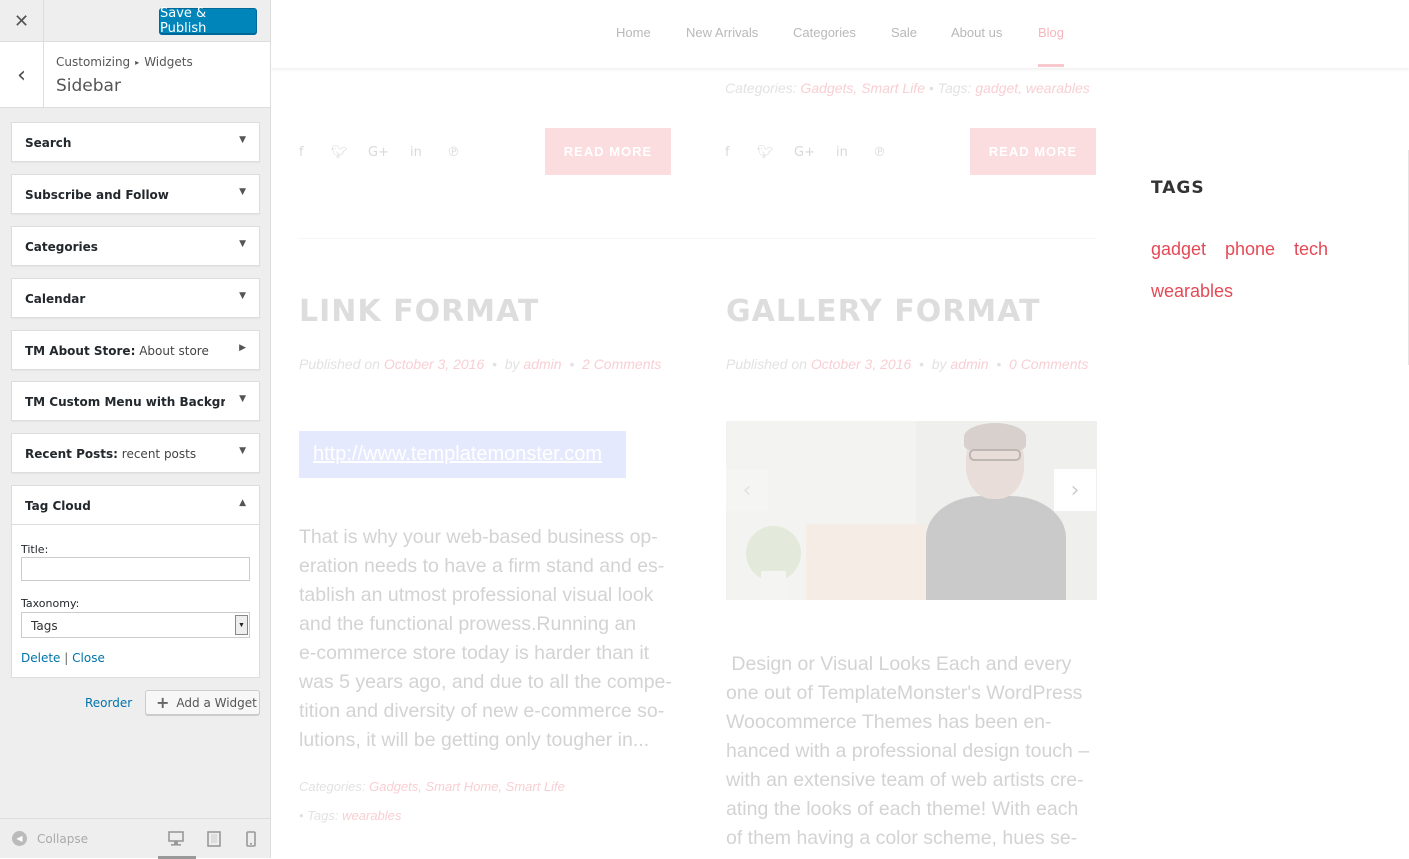 Image resolution: width=1409 pixels, height=859 pixels. I want to click on widget-tm-about-store: TM About Store: About store ▶, so click(135, 350).